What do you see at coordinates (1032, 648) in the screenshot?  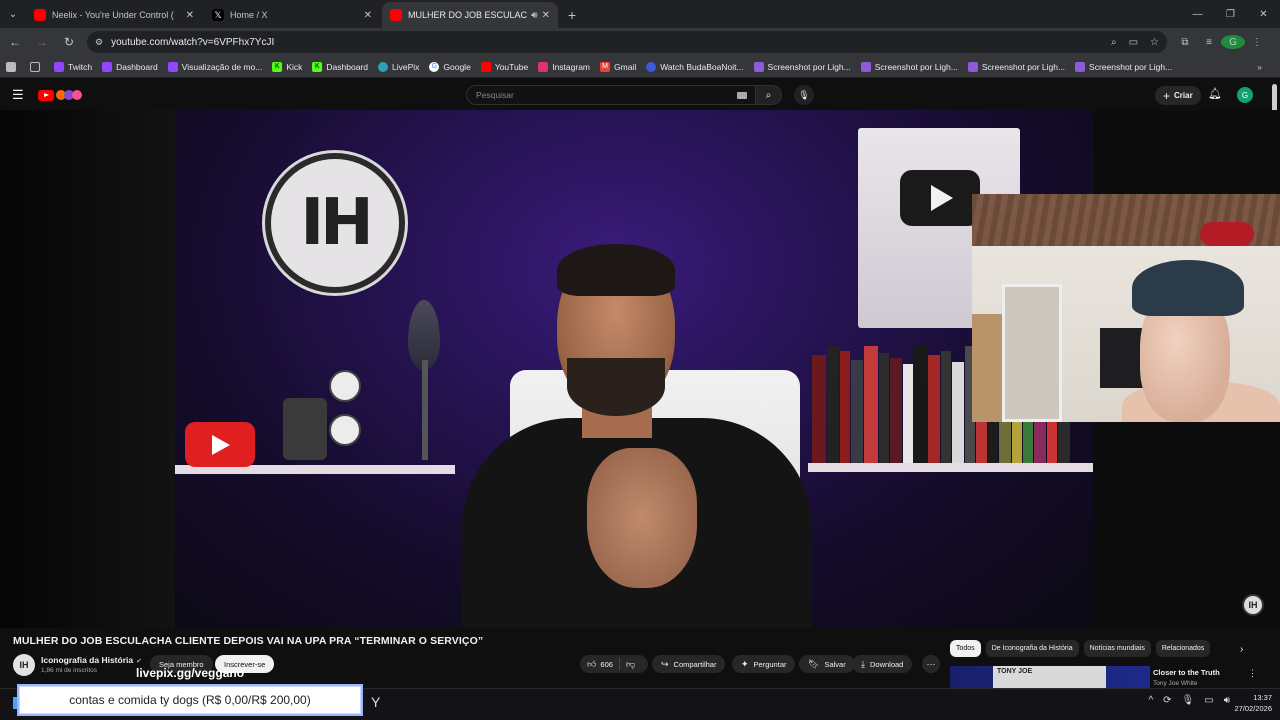 I see `chip-channel: De Iconografia da História` at bounding box center [1032, 648].